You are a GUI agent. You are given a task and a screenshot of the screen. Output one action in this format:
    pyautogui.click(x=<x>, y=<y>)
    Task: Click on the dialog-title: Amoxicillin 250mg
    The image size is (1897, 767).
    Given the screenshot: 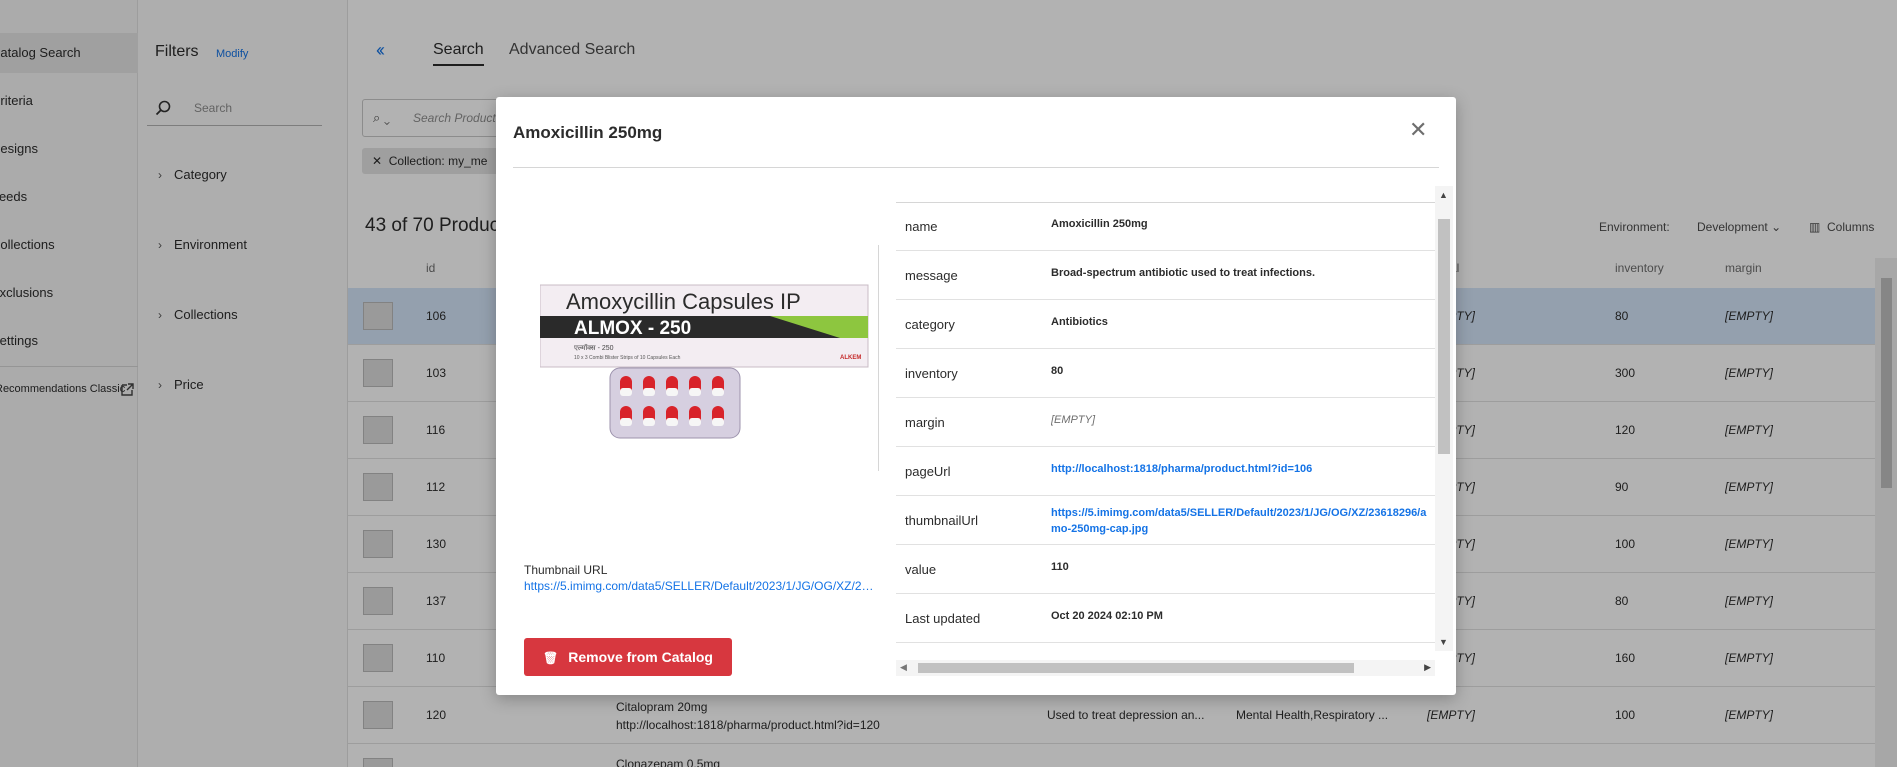 What is the action you would take?
    pyautogui.click(x=588, y=132)
    